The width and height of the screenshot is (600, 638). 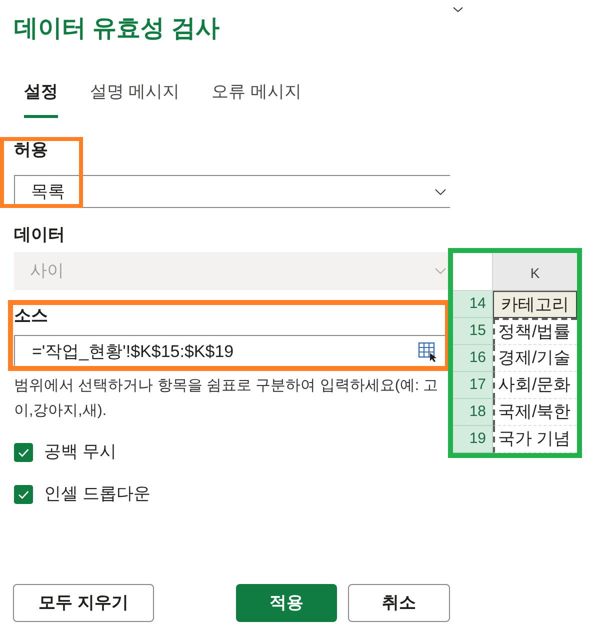 I want to click on field-label: 소스, so click(x=31, y=316).